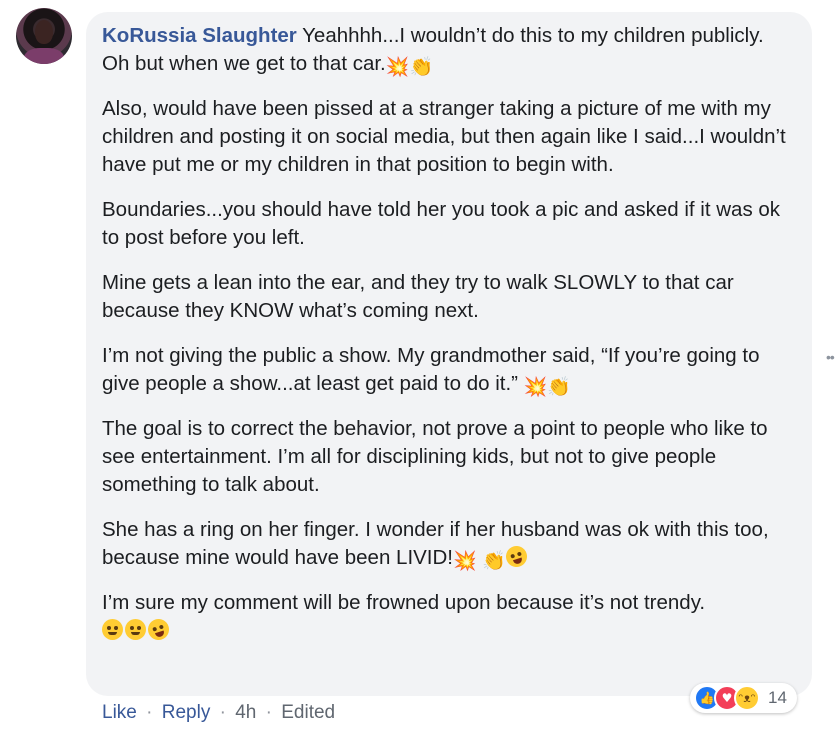  Describe the element at coordinates (747, 698) in the screenshot. I see `haha-reaction-icon: ᵔᴥᵔ` at that location.